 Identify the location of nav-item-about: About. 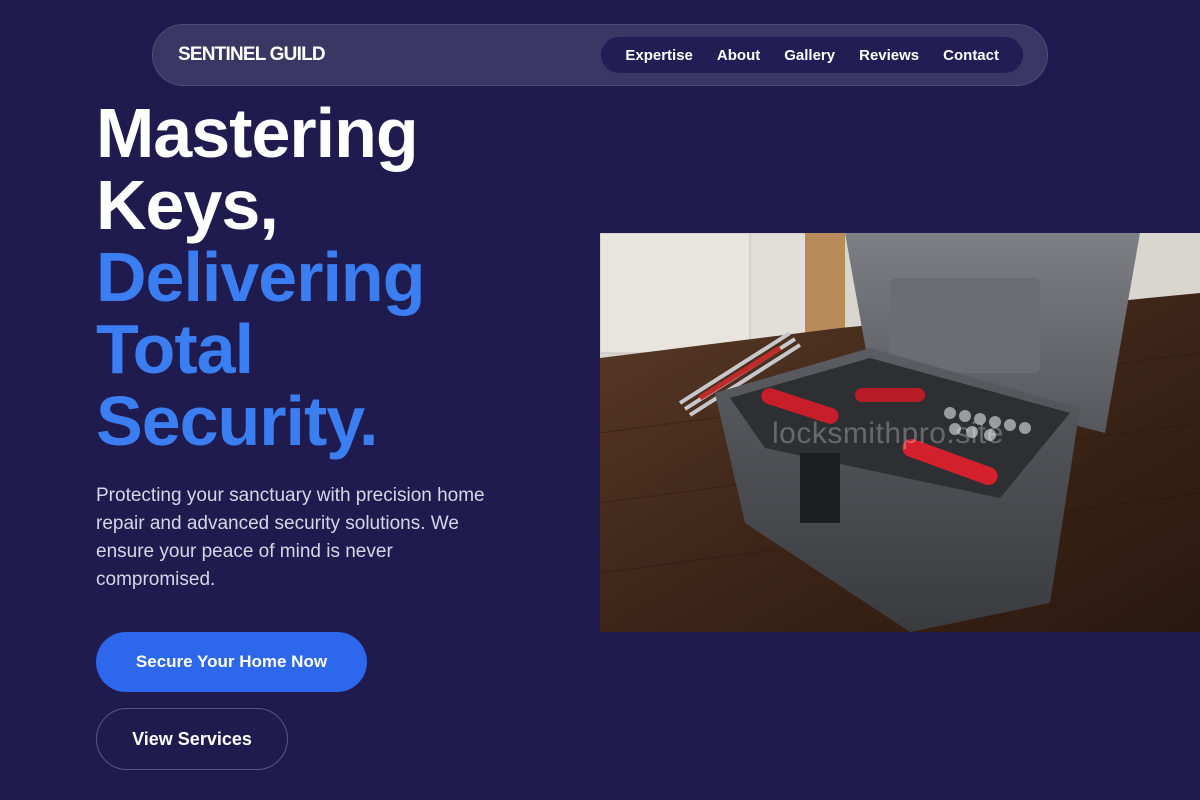
(738, 55).